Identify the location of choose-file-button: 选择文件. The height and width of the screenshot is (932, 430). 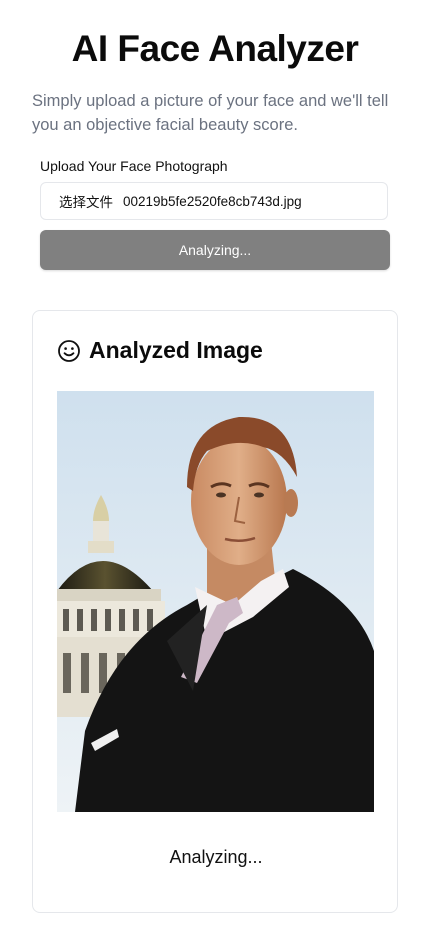
(86, 201).